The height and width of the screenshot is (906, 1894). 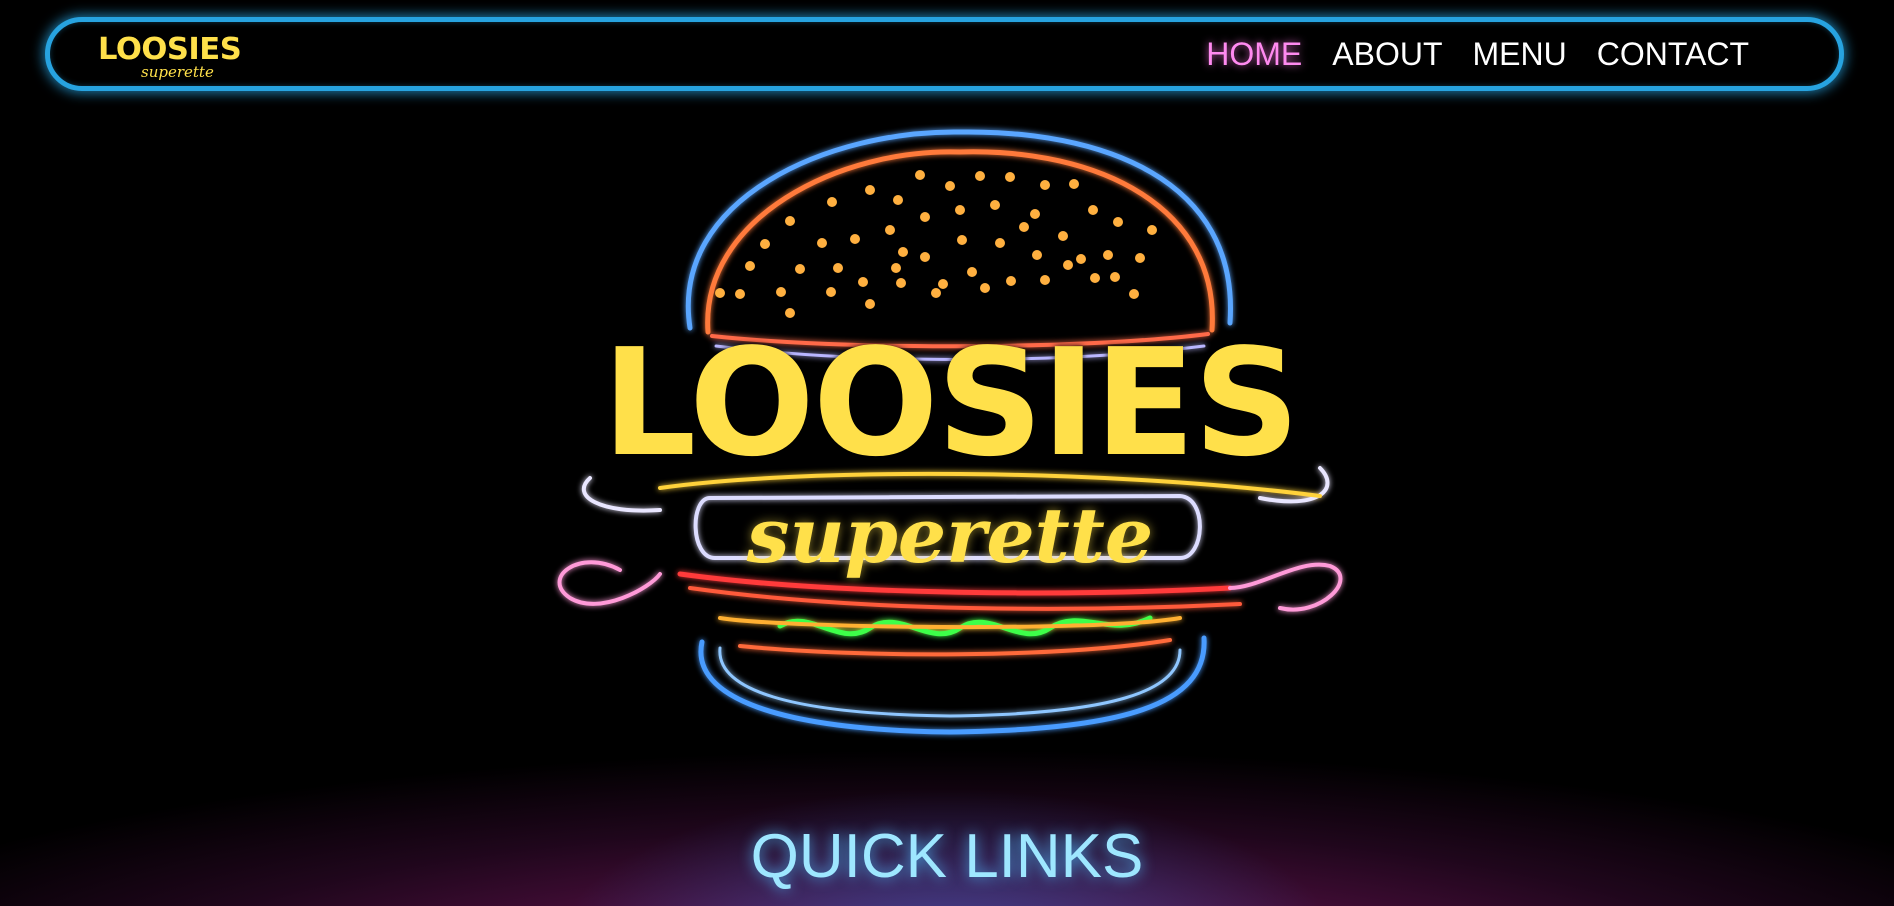 What do you see at coordinates (947, 856) in the screenshot?
I see `quick-links-heading: QUICK LINKS` at bounding box center [947, 856].